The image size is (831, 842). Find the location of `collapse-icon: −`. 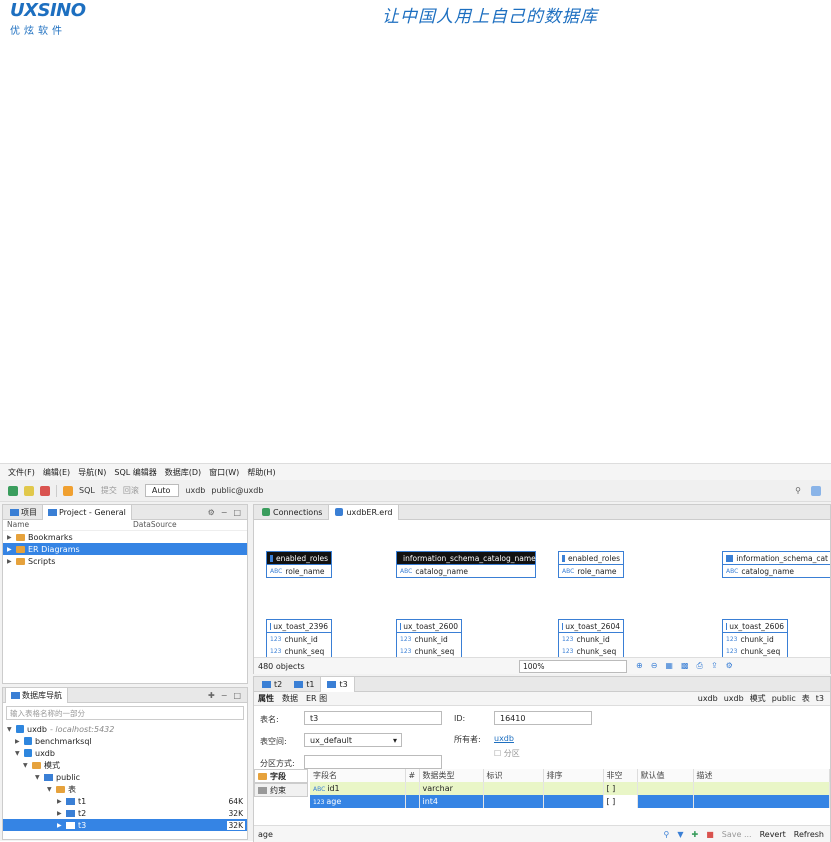

collapse-icon: − is located at coordinates (224, 695).